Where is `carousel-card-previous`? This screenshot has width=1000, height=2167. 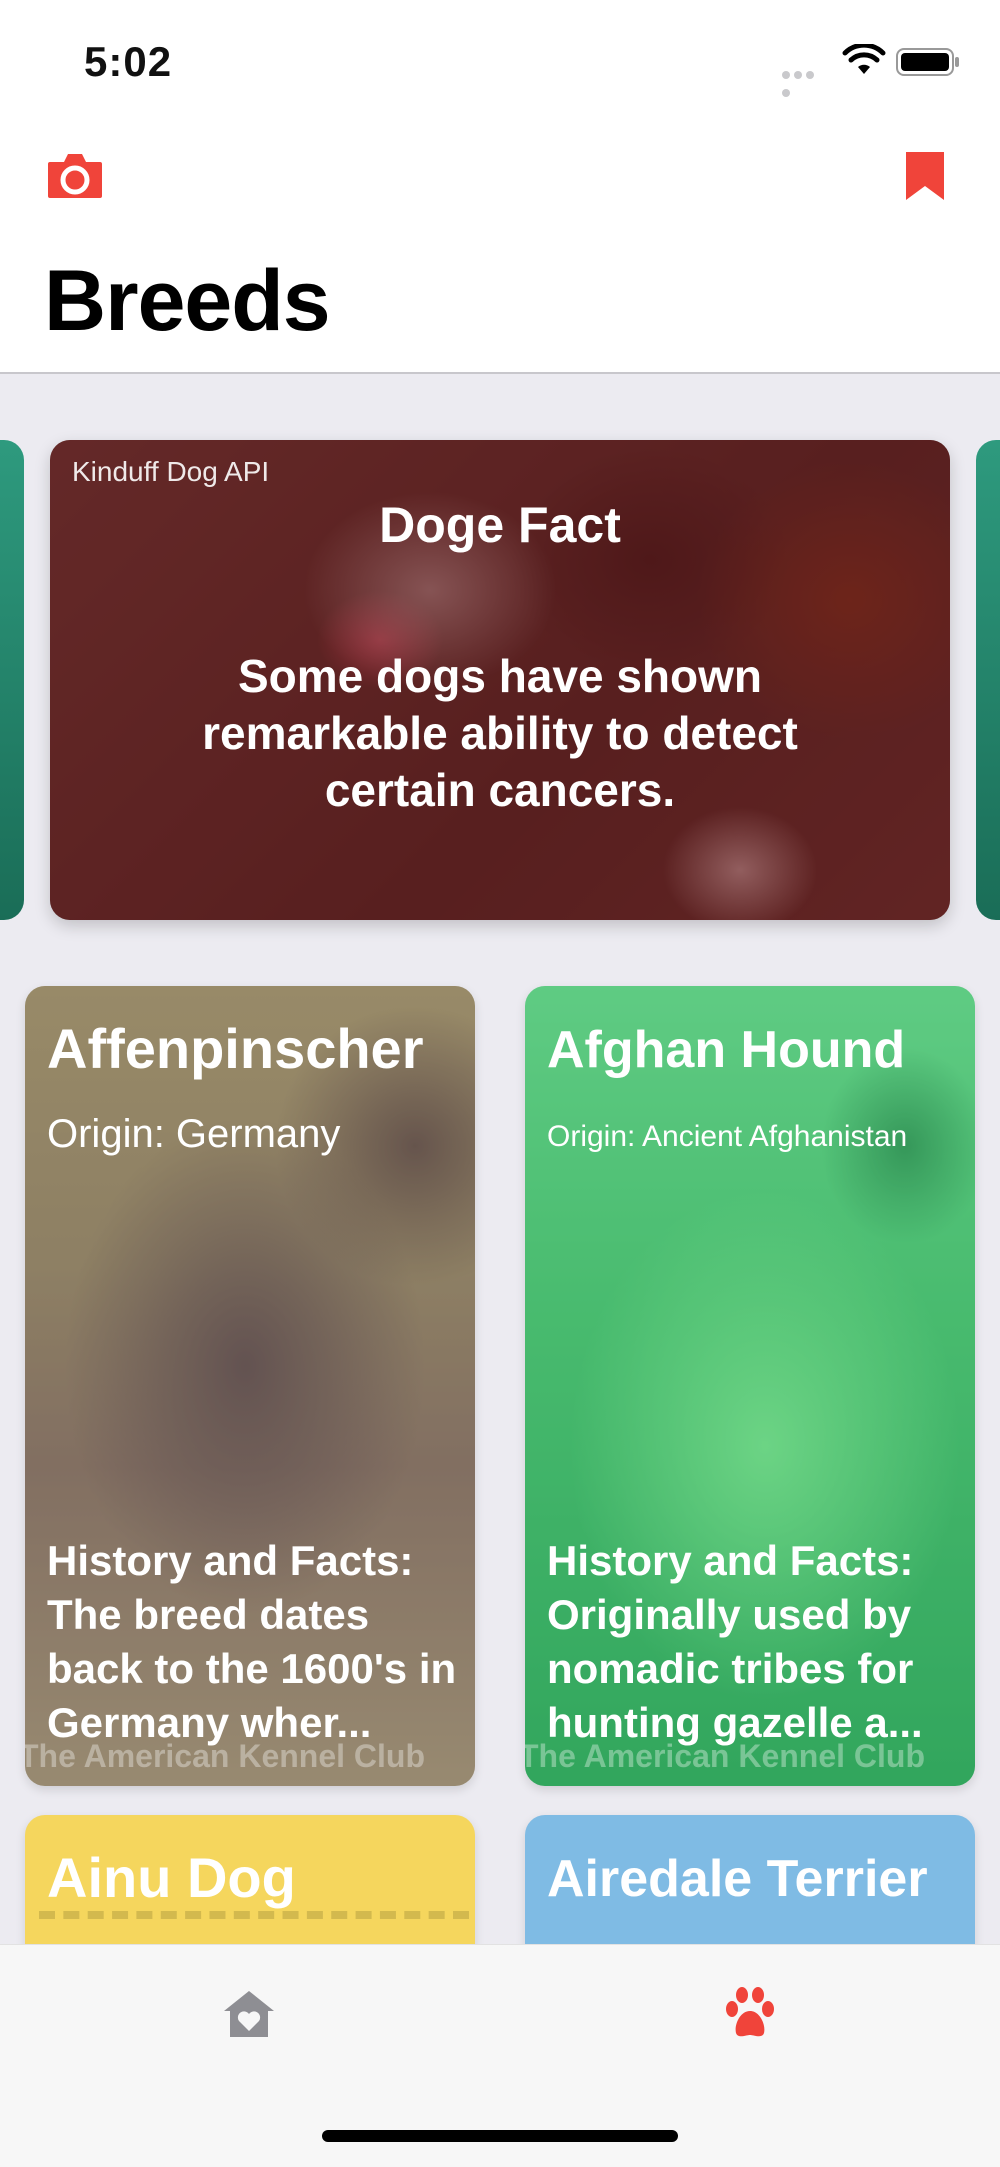 carousel-card-previous is located at coordinates (12, 680).